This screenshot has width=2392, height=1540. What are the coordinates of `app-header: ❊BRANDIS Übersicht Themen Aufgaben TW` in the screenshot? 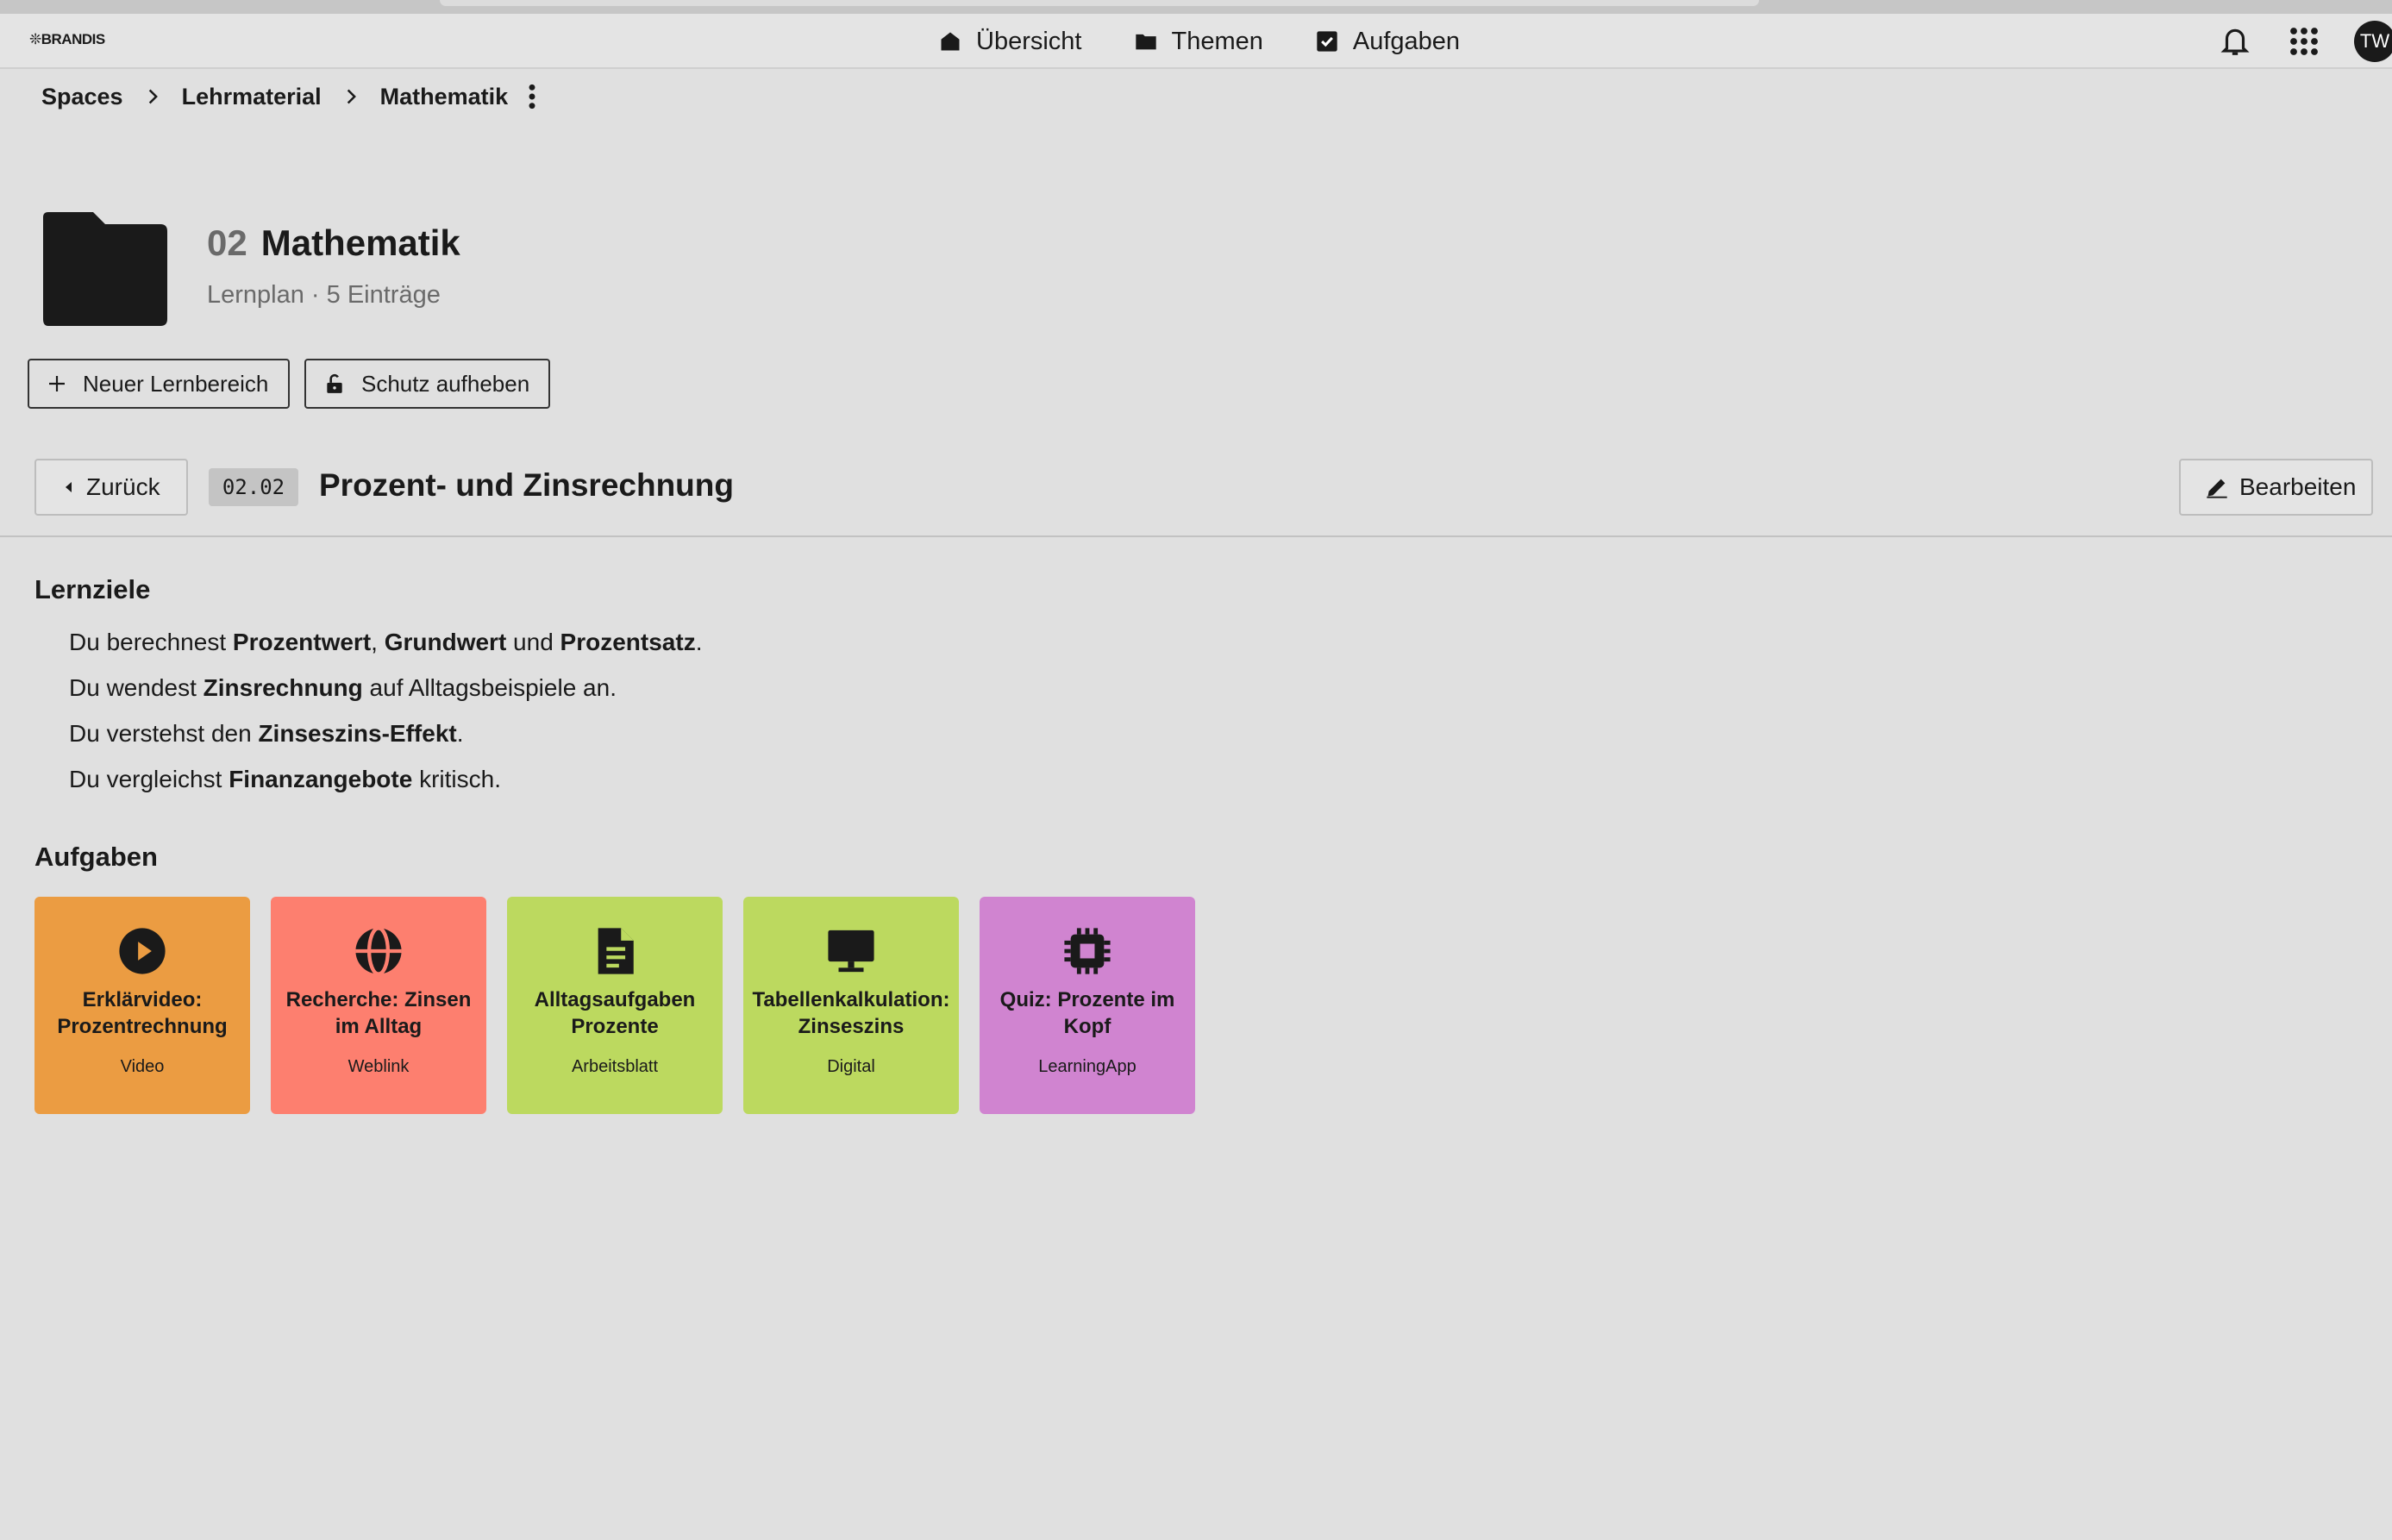 It's located at (1196, 41).